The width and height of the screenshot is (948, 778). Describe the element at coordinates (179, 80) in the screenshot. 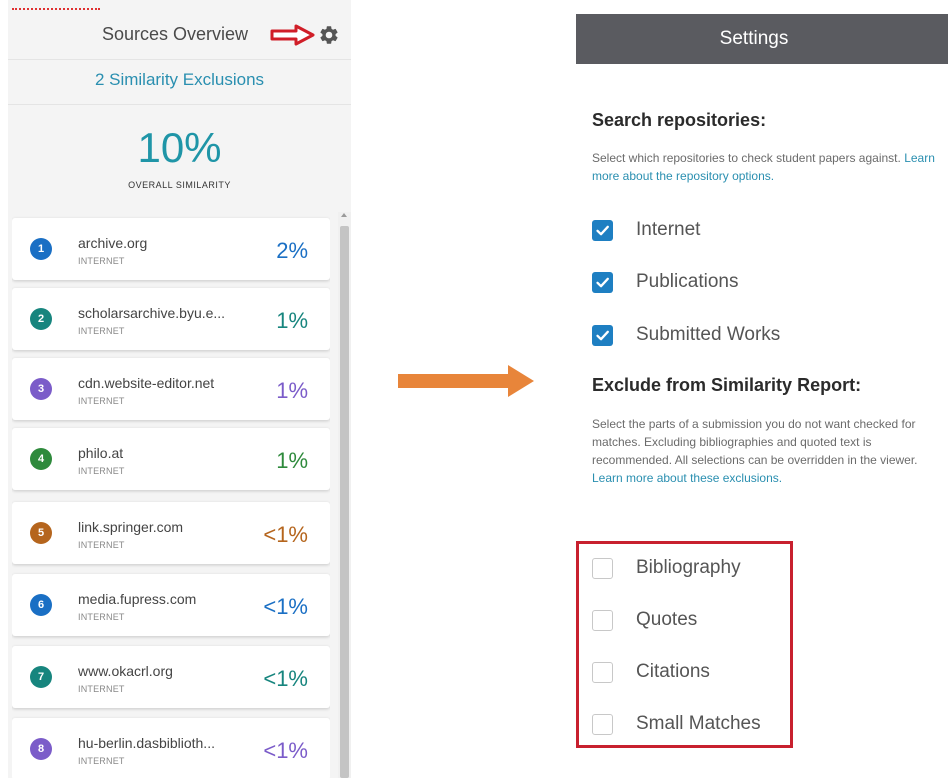

I see `similarity-exclusions-link: 2 Similarity Exclusions` at that location.